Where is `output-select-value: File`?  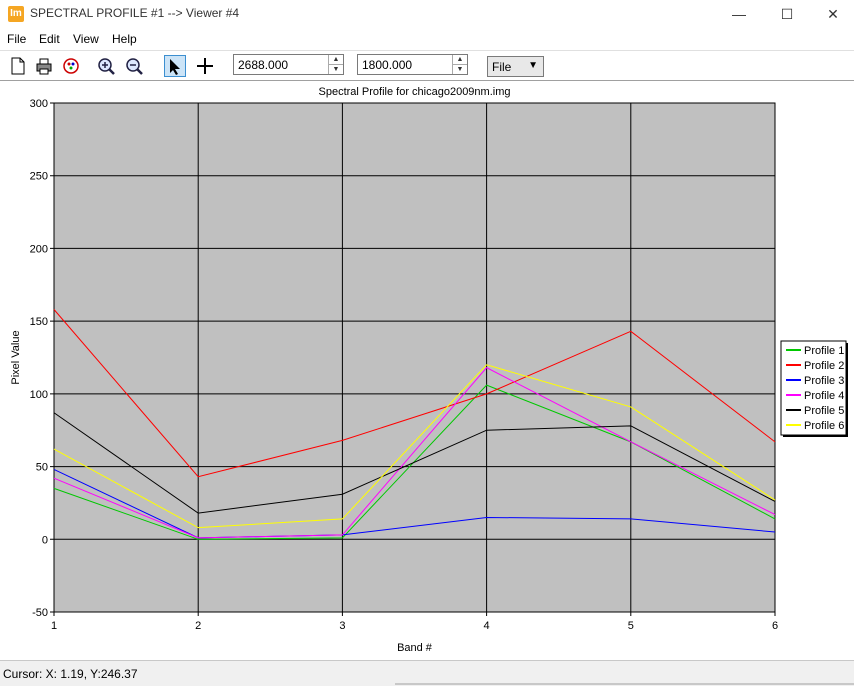 output-select-value: File is located at coordinates (502, 67).